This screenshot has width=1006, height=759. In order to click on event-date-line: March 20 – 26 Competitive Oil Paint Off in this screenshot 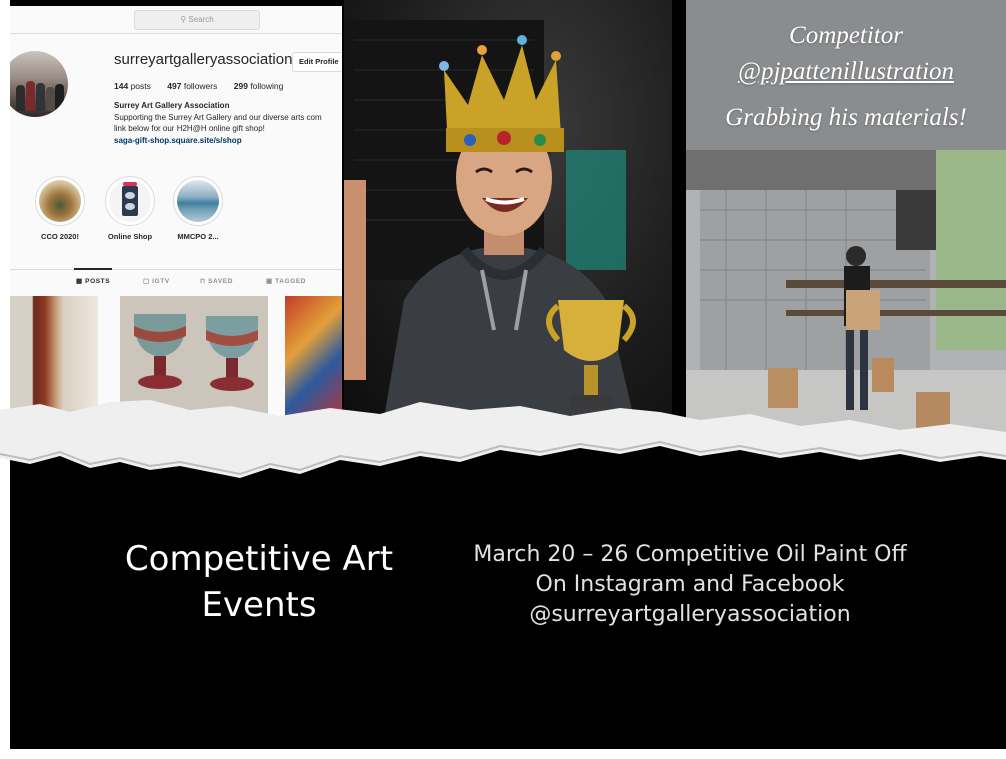, I will do `click(690, 554)`.